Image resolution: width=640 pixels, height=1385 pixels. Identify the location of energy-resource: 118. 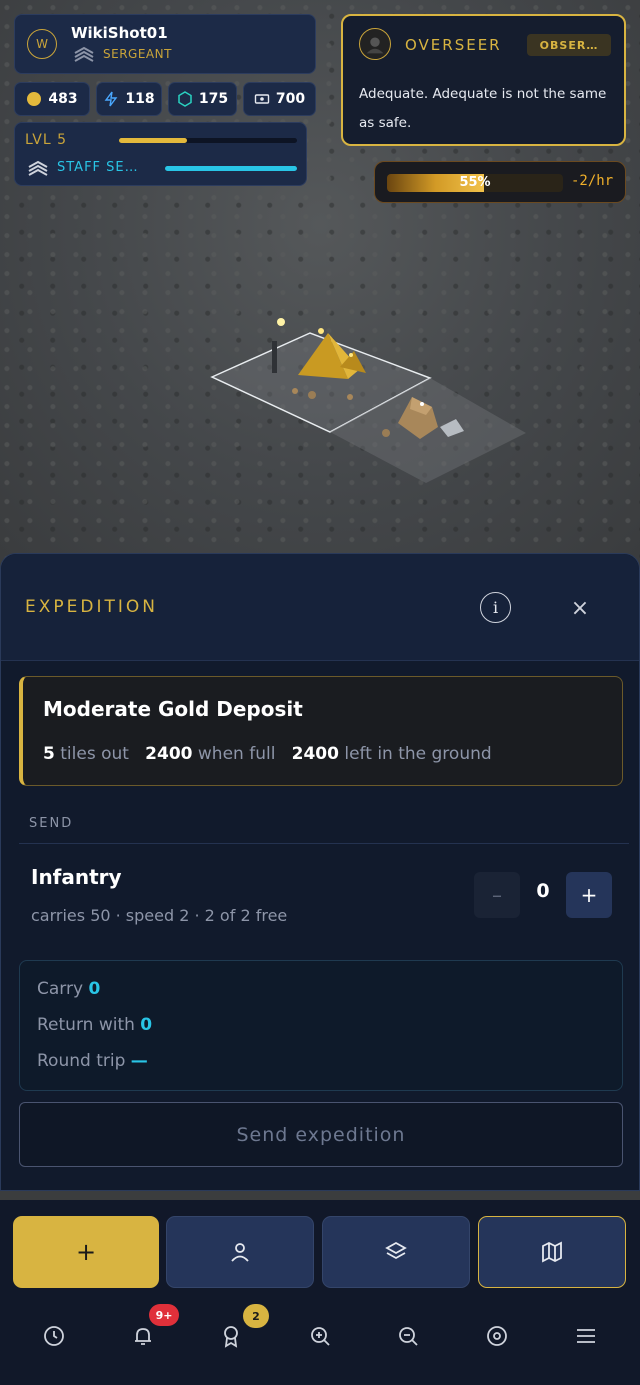
(129, 99).